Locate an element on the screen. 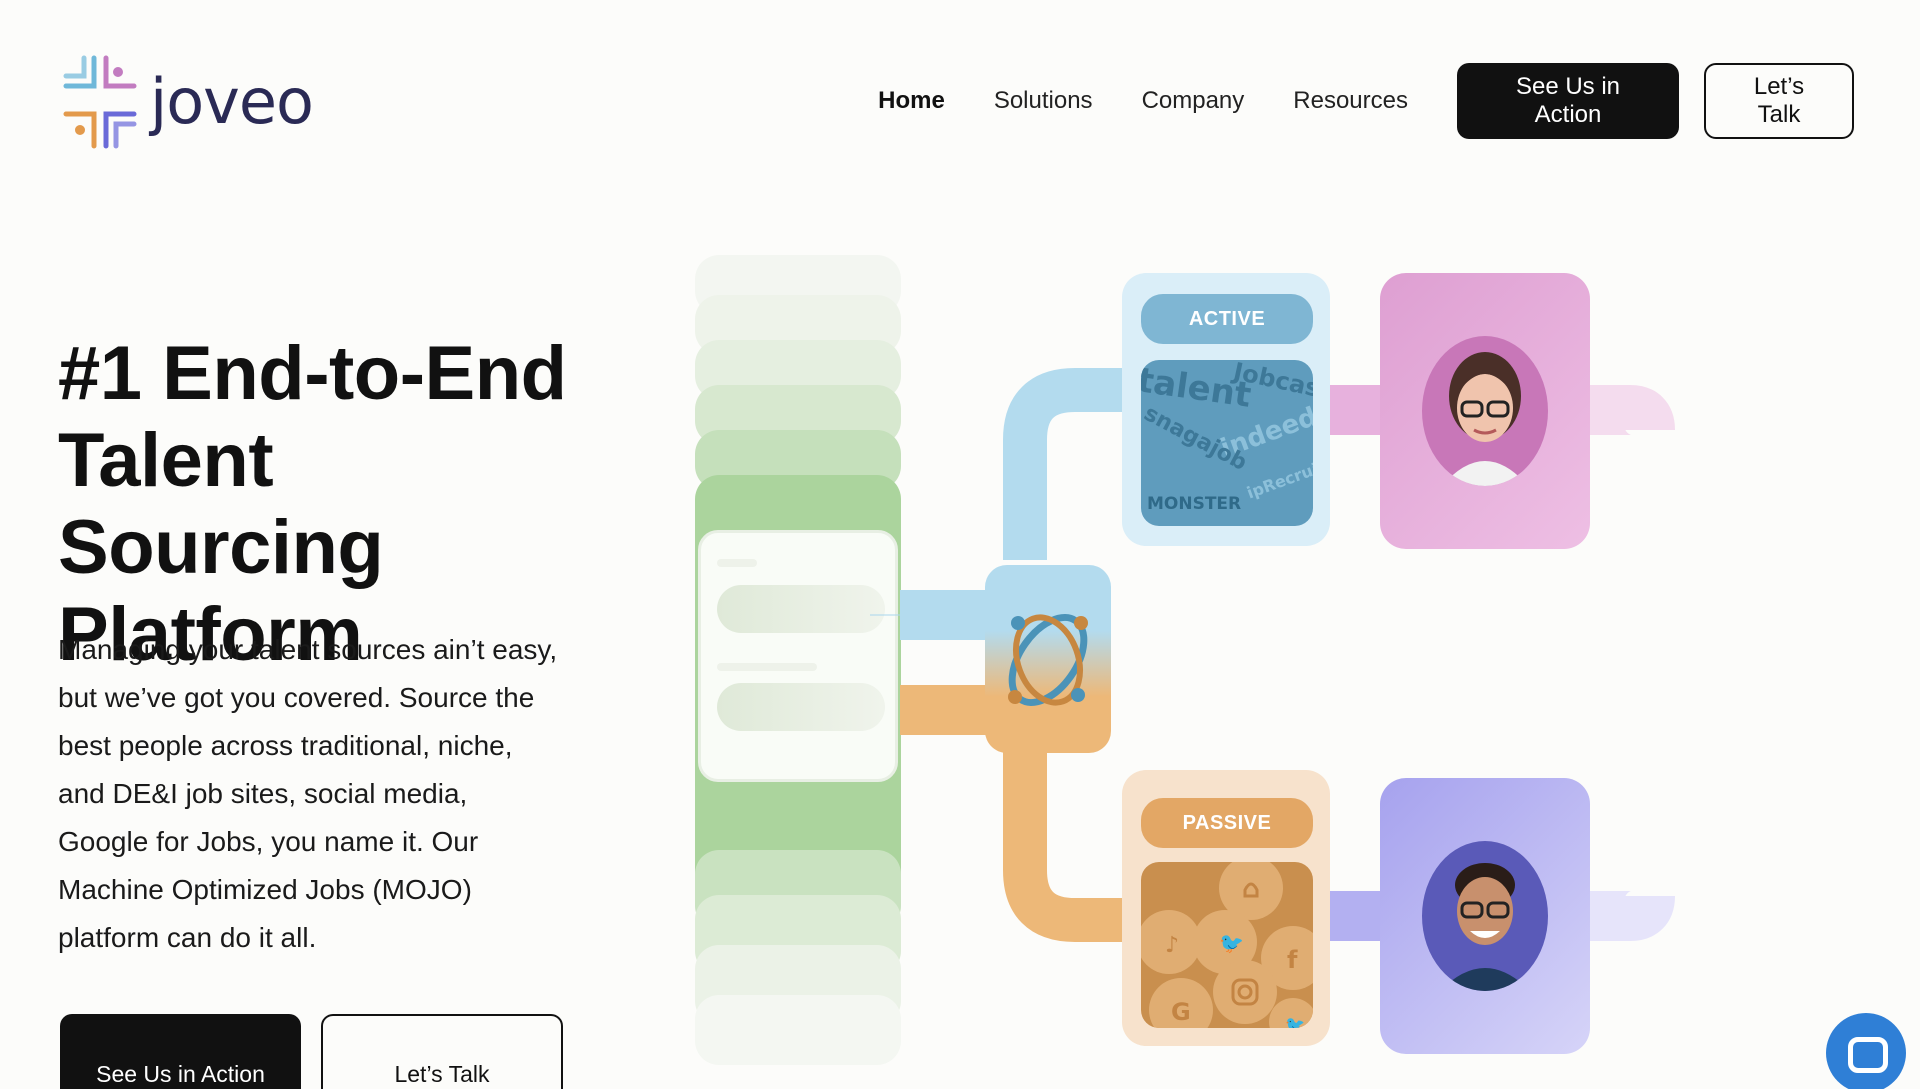 This screenshot has width=1920, height=1089. persona-card-active is located at coordinates (1485, 411).